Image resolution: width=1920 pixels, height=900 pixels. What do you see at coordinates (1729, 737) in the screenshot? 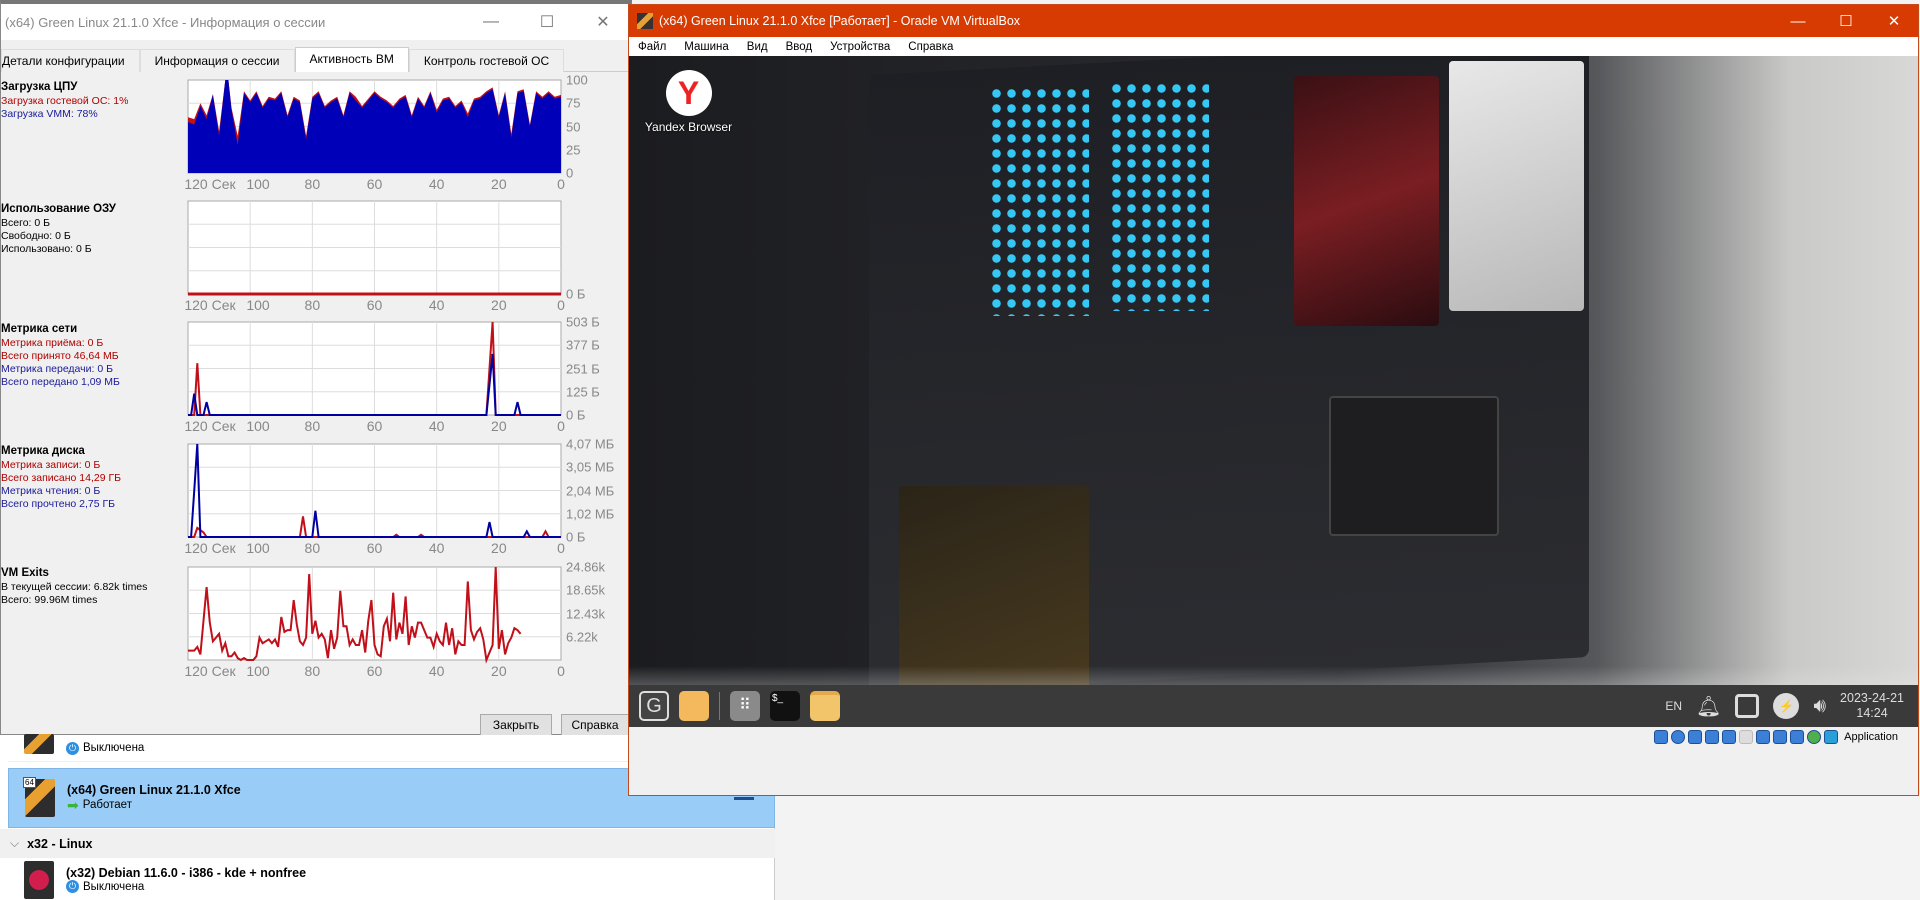
I see `usb-icon` at bounding box center [1729, 737].